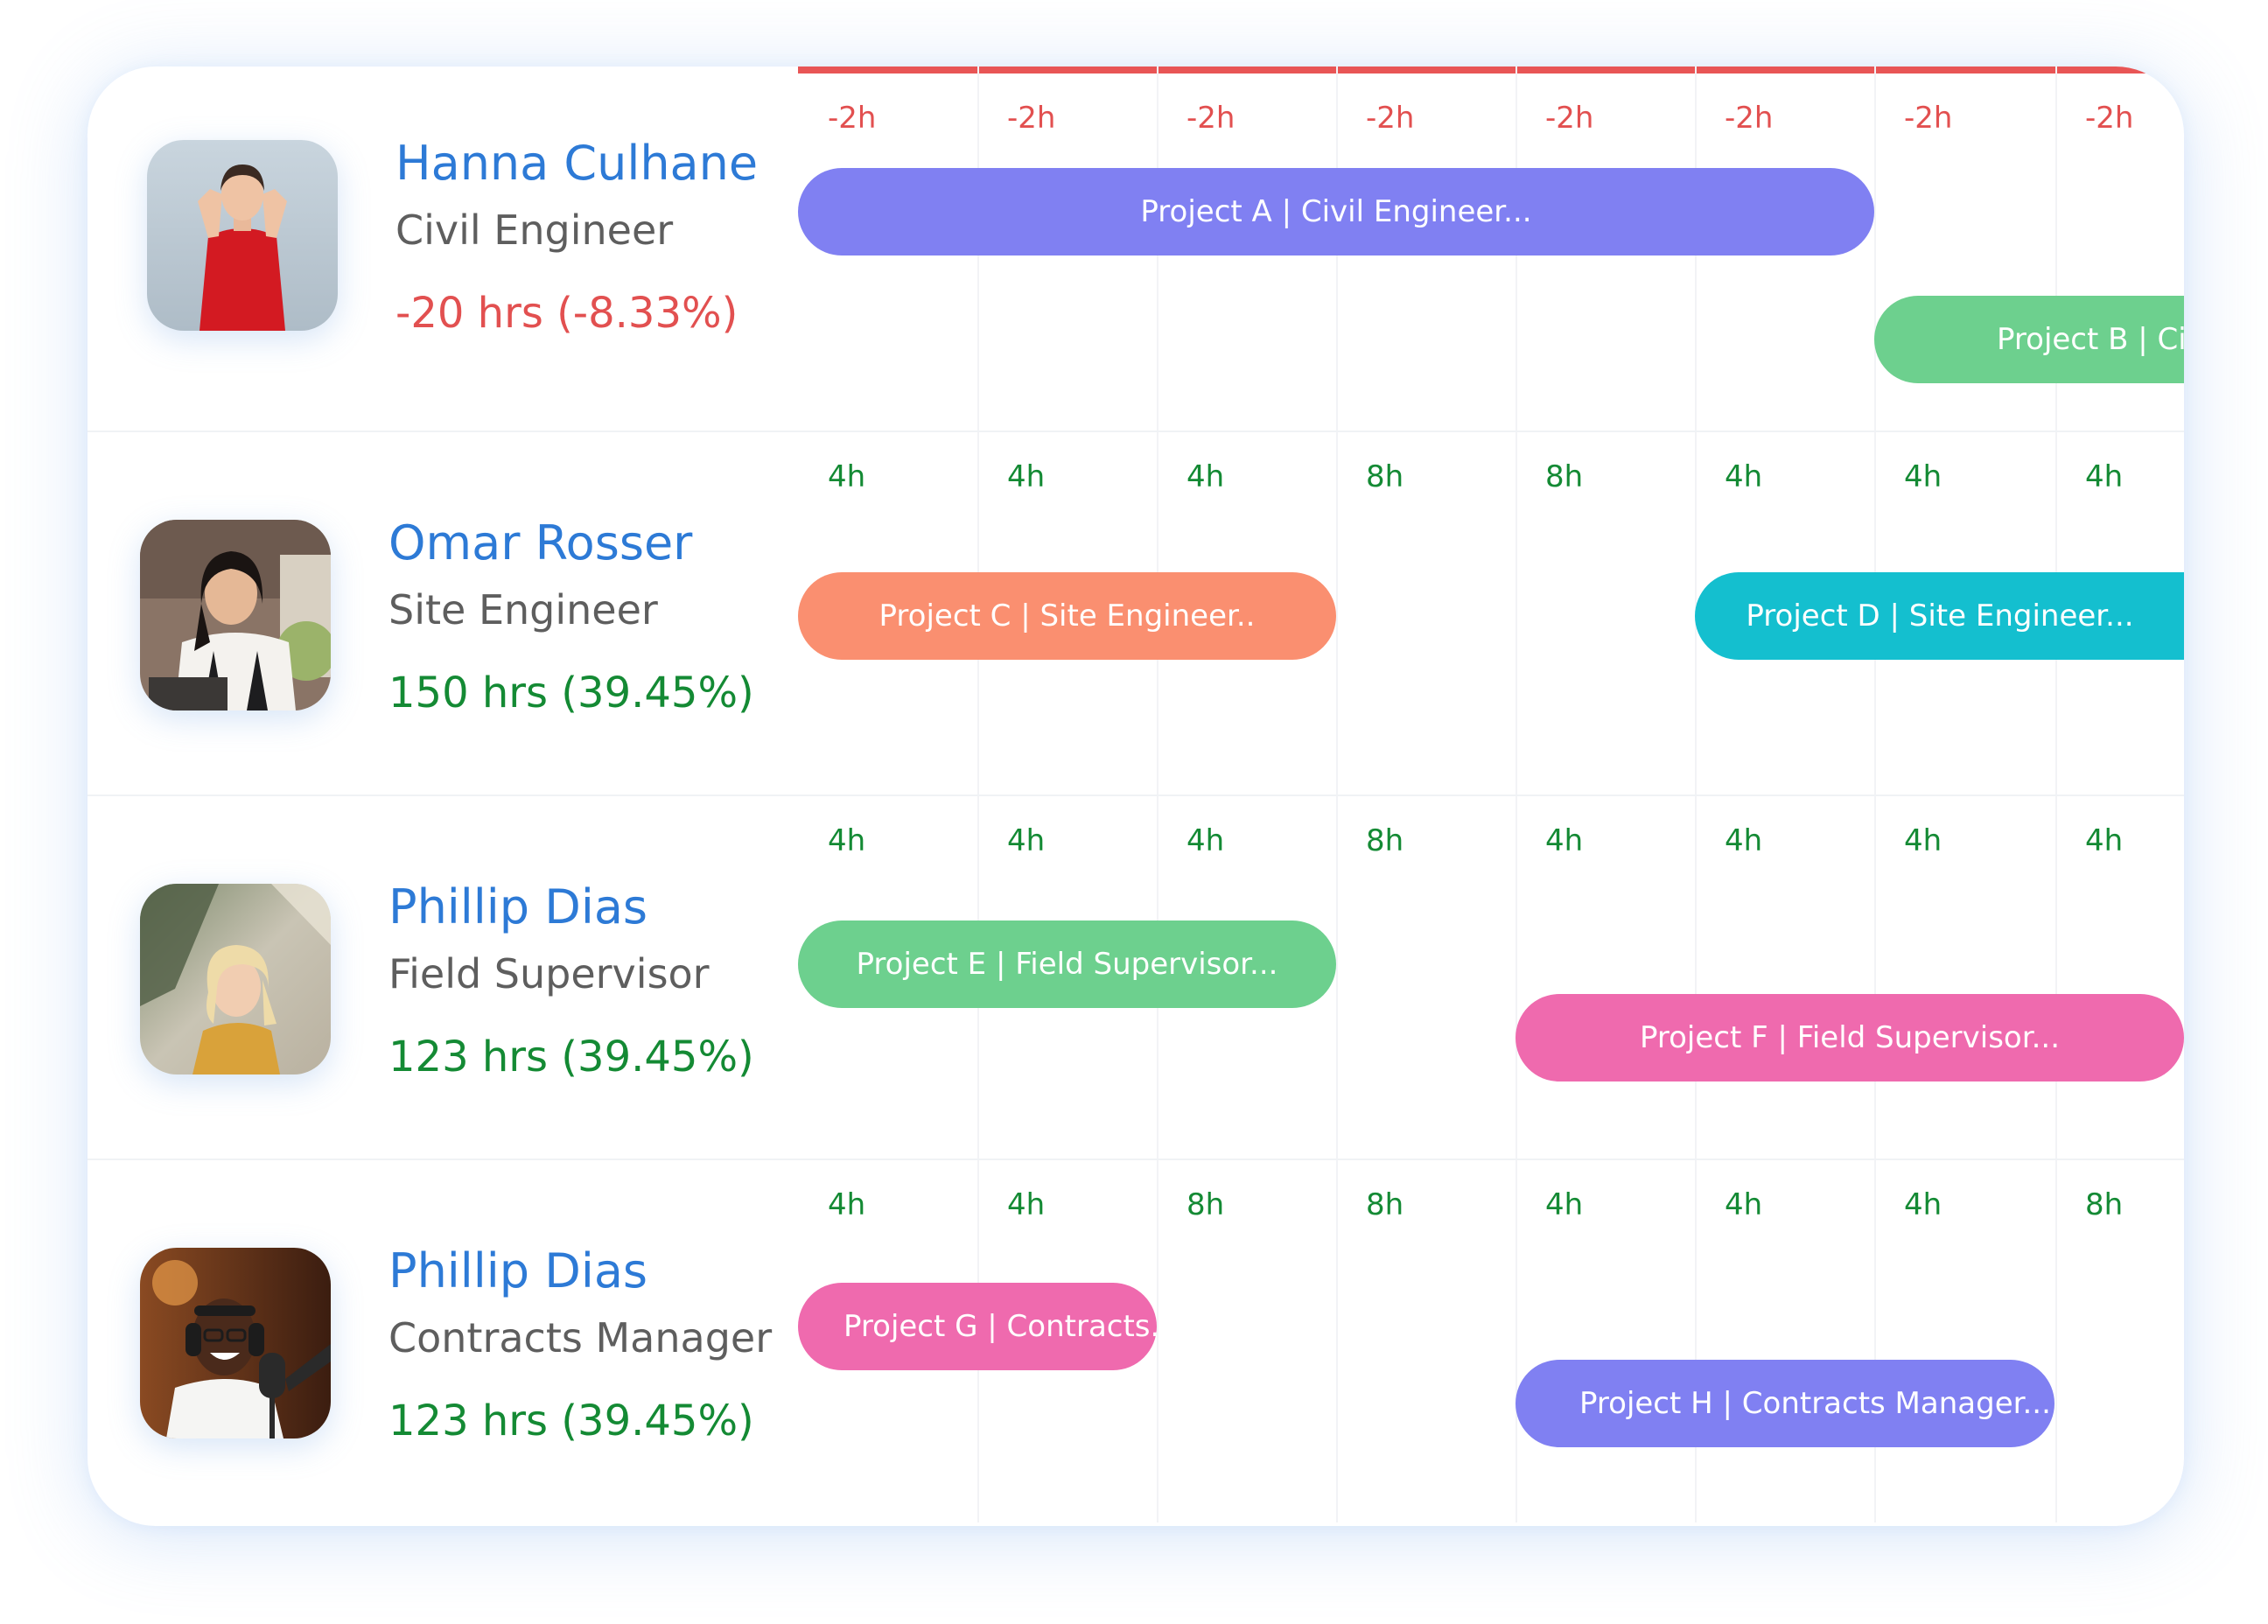  I want to click on project-bar: Project C | Site Engineer.., so click(1067, 616).